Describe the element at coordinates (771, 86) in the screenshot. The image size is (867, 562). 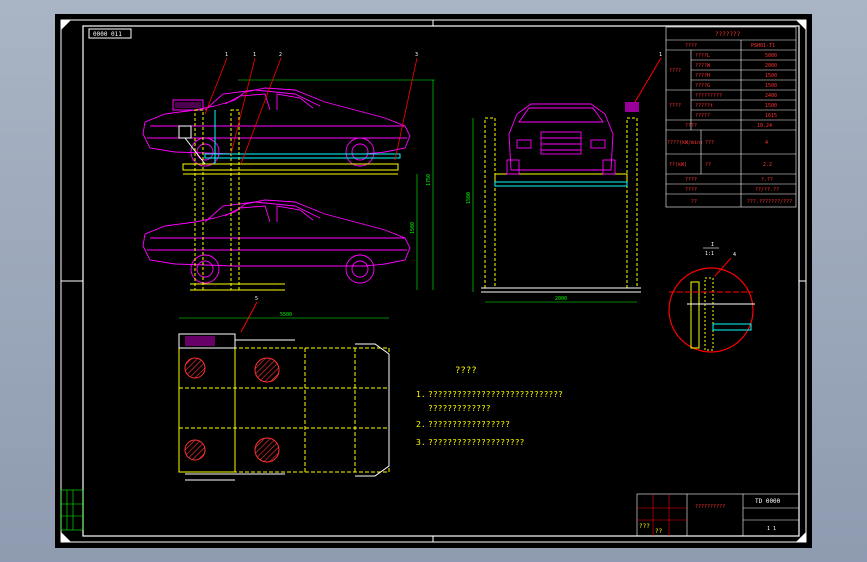
I see `spec-size-value-3: 1500` at that location.